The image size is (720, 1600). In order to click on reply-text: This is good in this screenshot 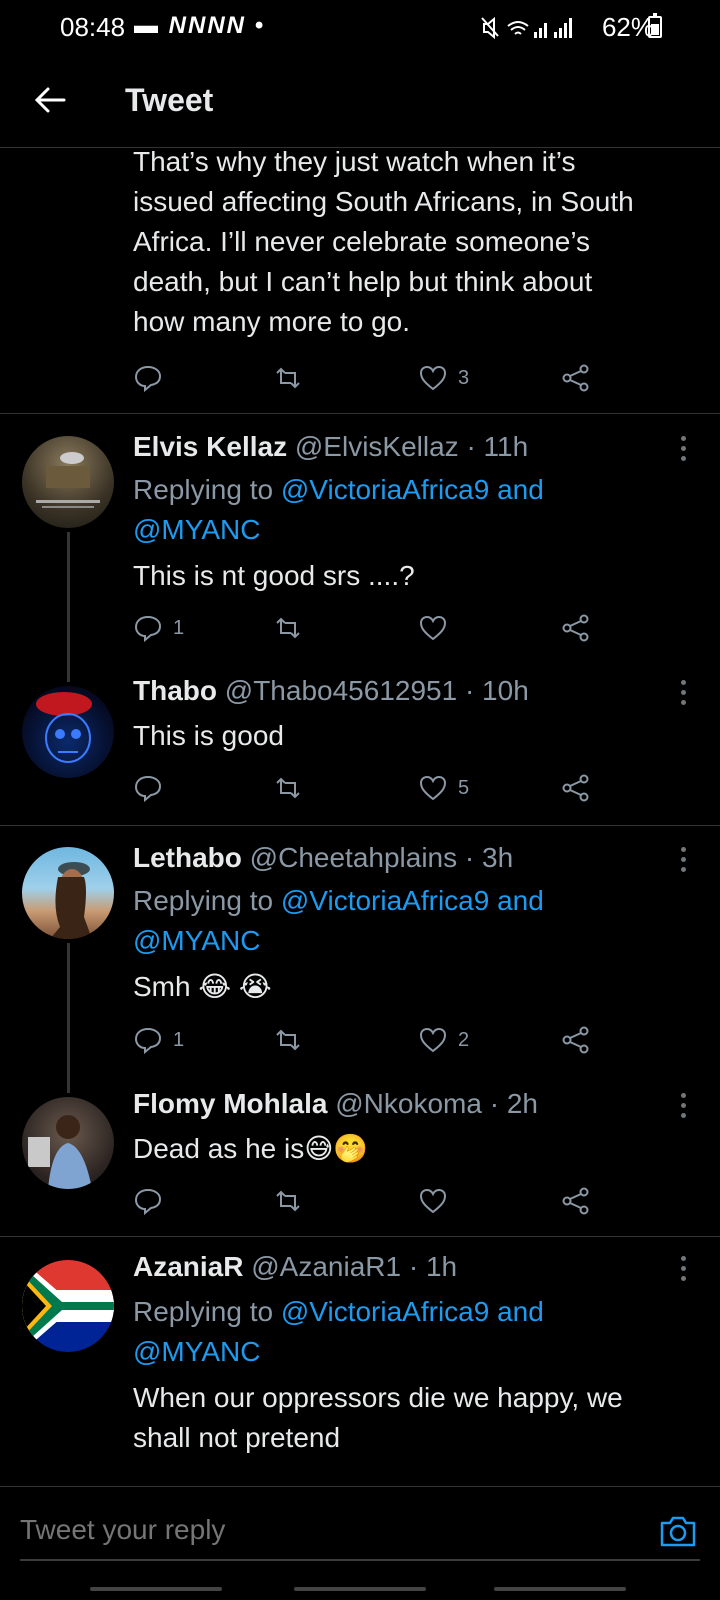, I will do `click(208, 735)`.